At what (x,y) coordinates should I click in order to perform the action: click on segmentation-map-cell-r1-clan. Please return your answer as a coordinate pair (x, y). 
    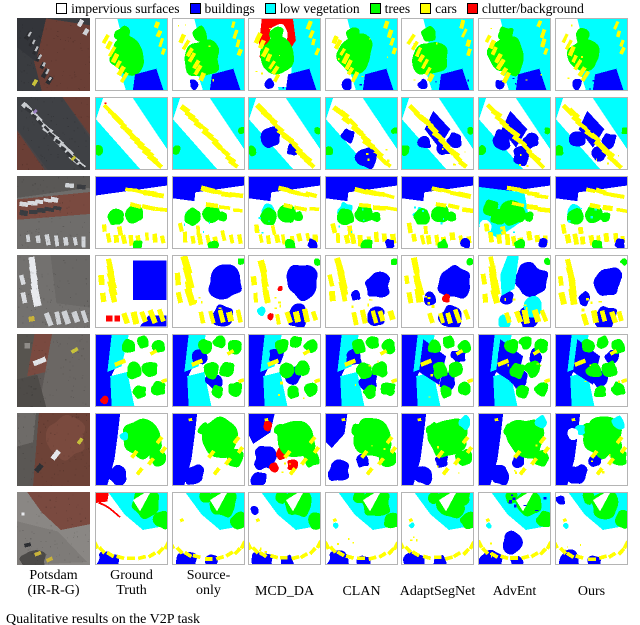
    Looking at the image, I should click on (361, 54).